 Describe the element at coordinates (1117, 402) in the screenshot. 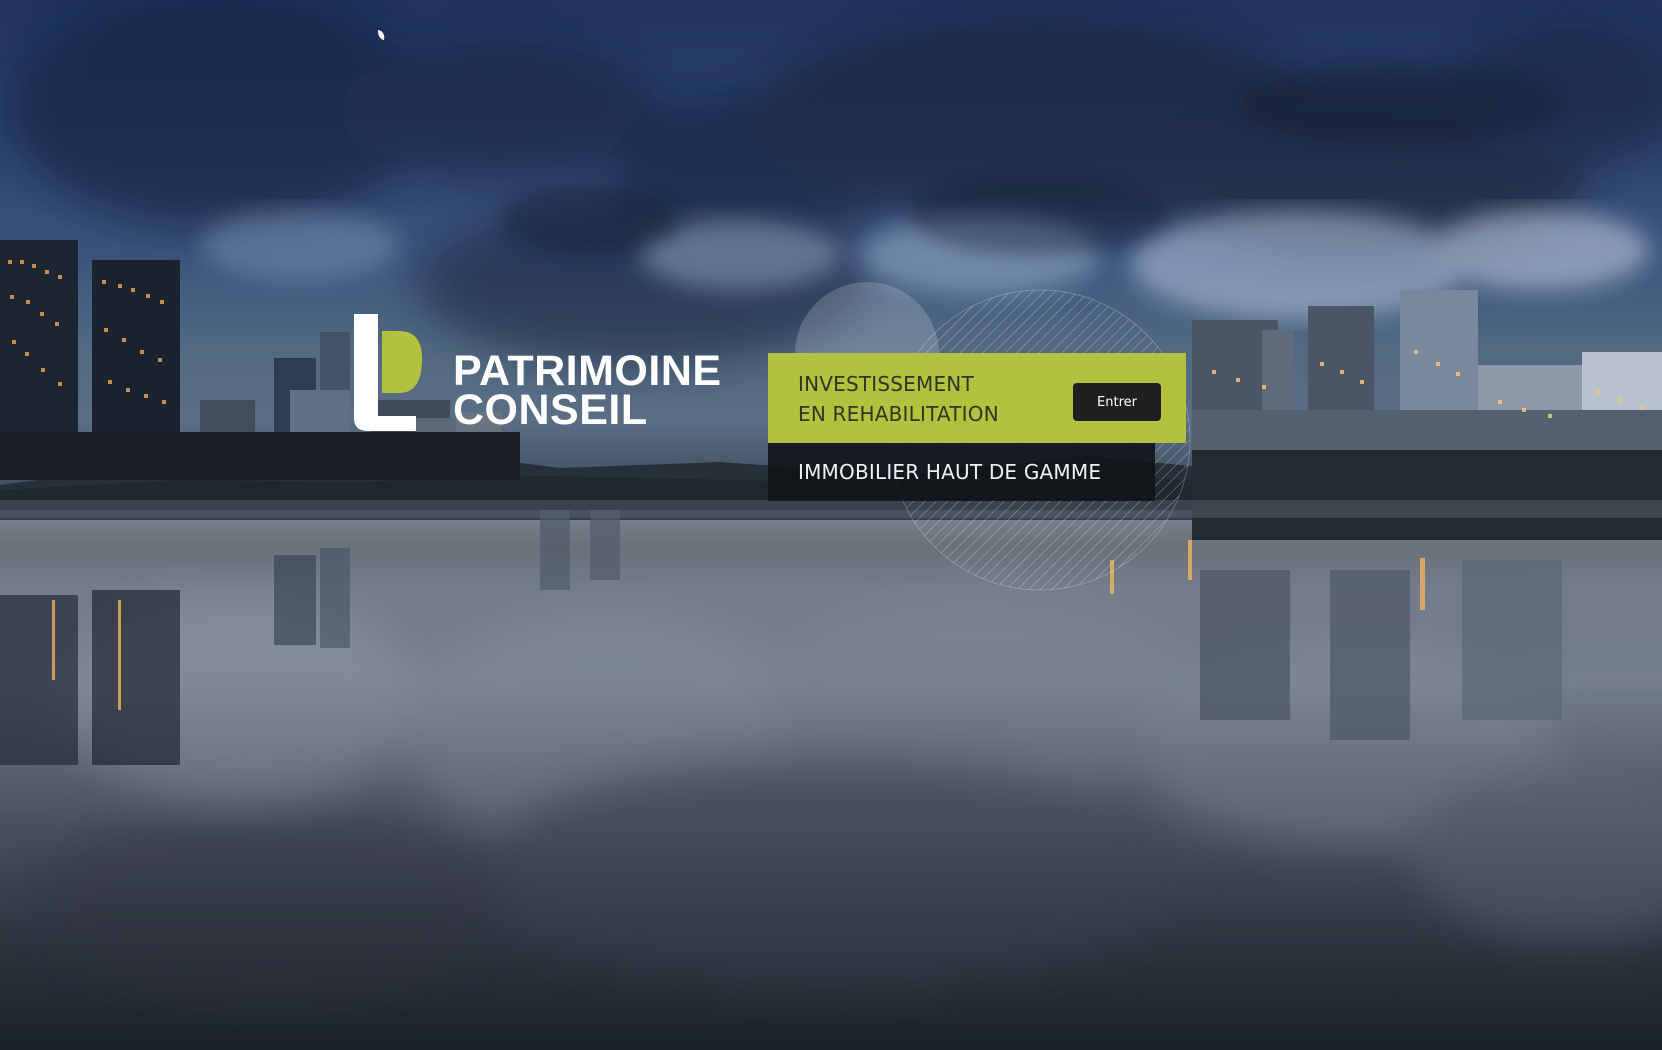

I see `enter-button: Entrer` at that location.